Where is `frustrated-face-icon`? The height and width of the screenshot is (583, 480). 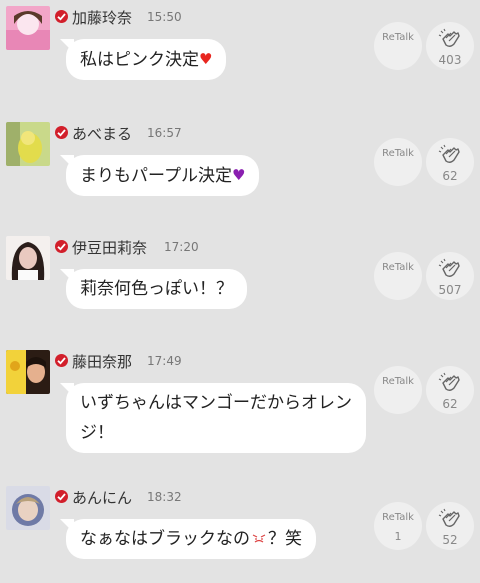 frustrated-face-icon is located at coordinates (259, 538).